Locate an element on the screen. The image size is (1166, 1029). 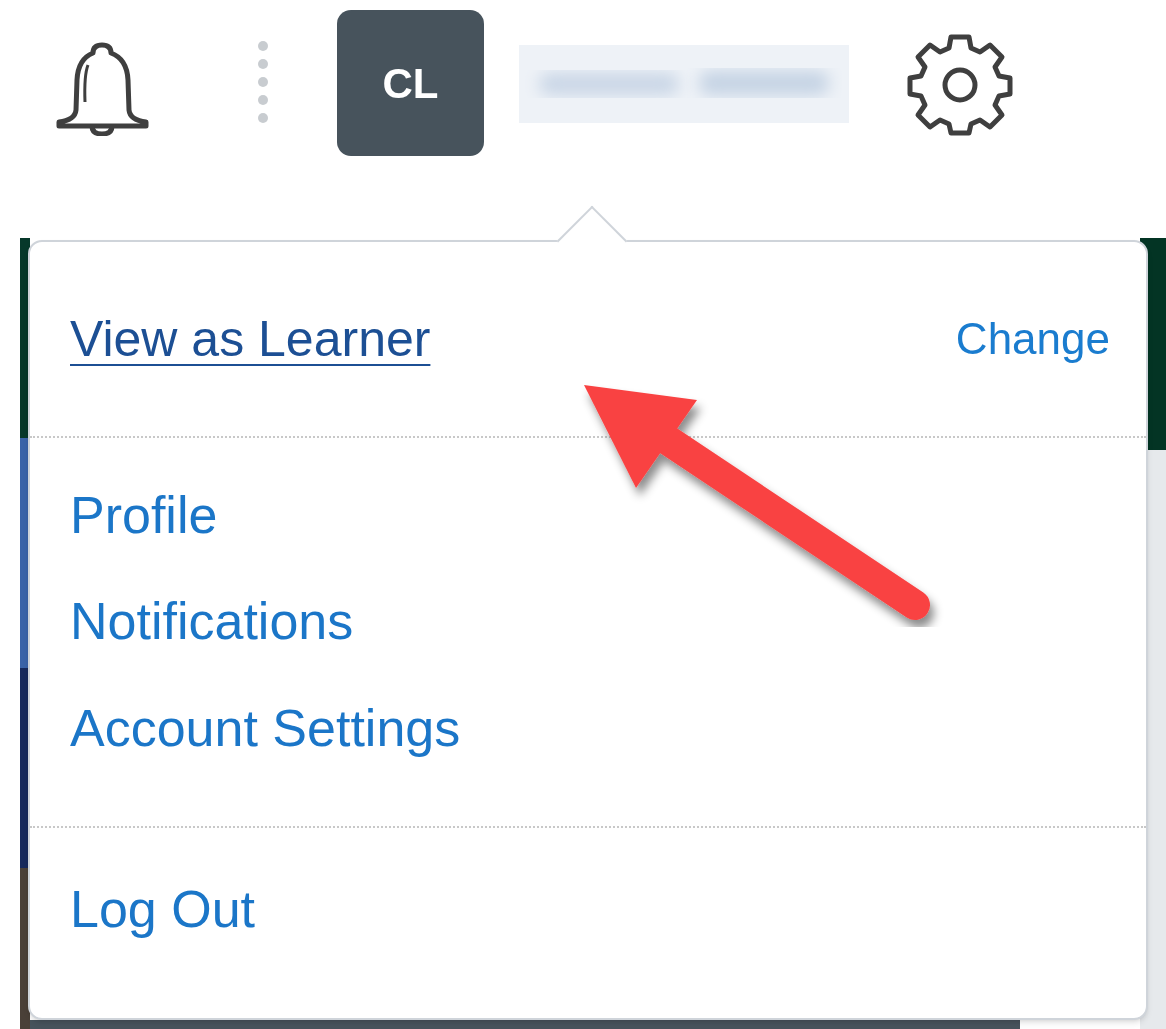
separator-dots-icon is located at coordinates (263, 82).